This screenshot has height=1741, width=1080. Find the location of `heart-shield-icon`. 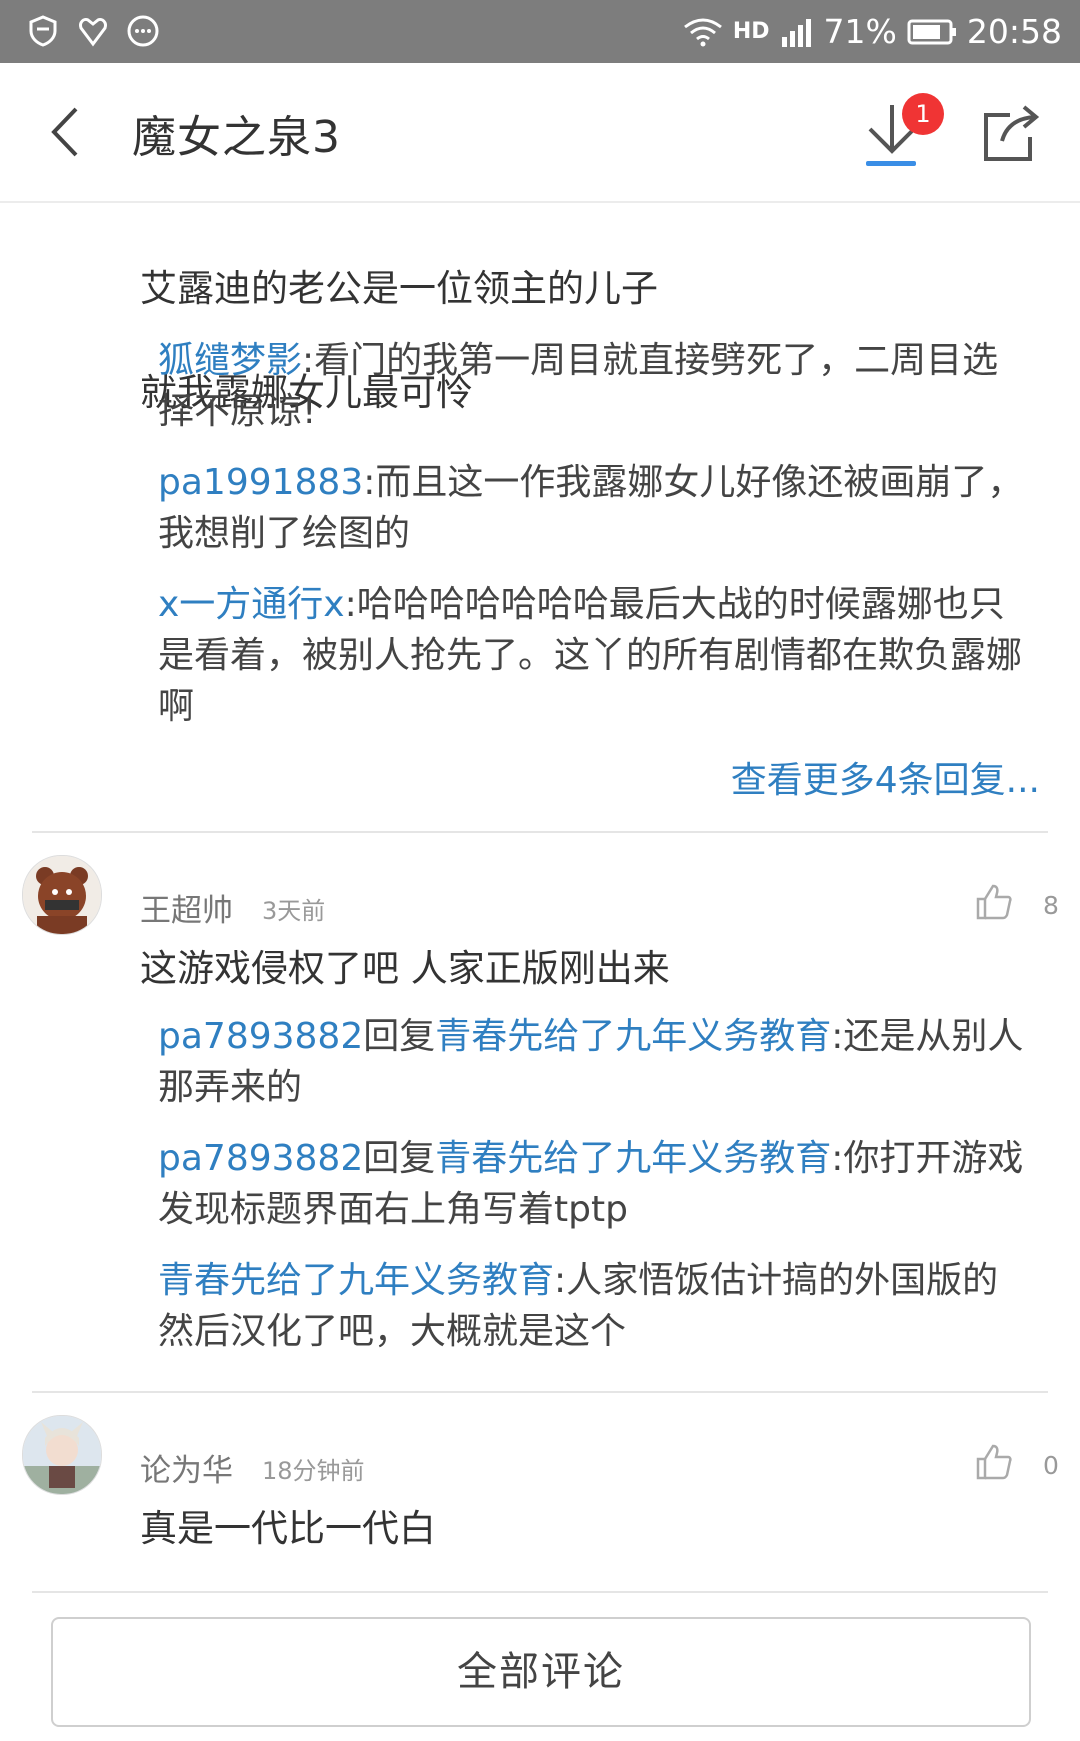

heart-shield-icon is located at coordinates (93, 32).